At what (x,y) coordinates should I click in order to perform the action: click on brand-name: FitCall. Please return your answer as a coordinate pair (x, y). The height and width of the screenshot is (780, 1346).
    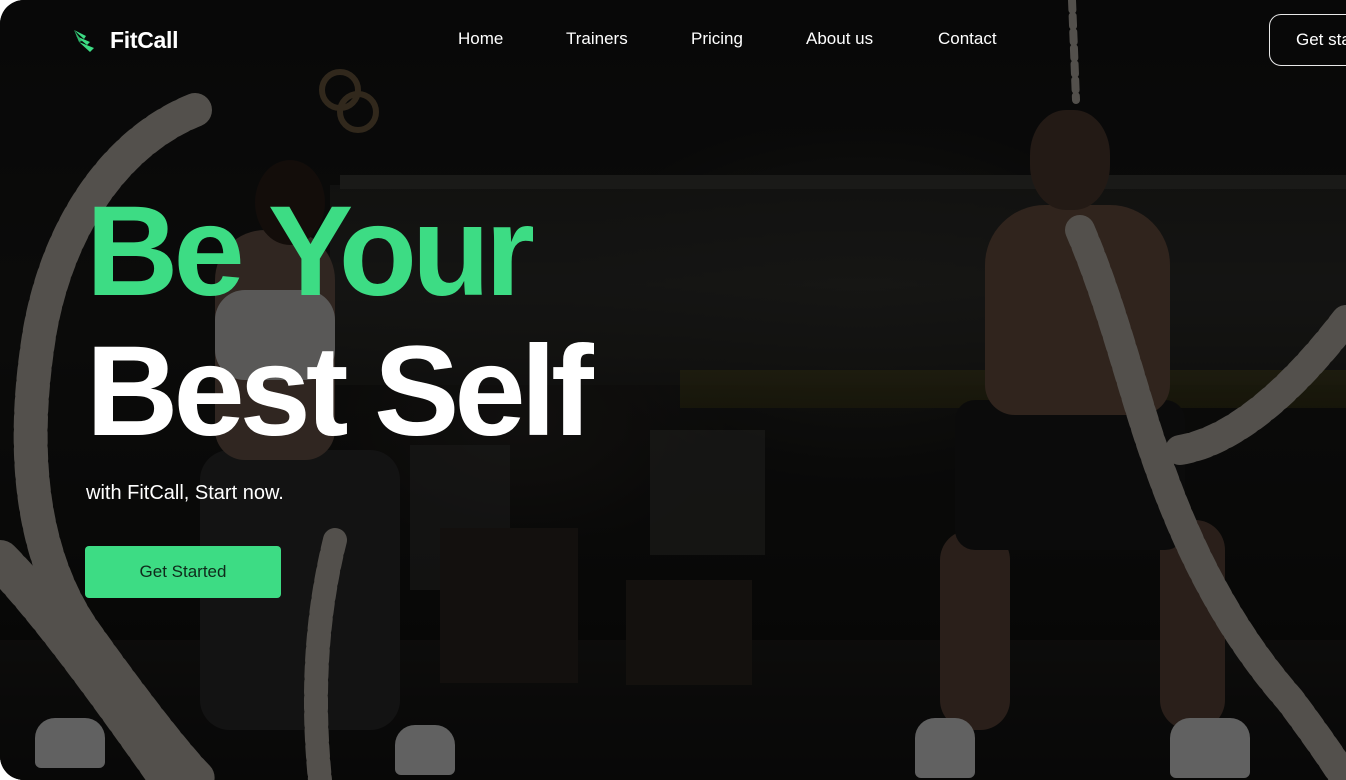
    Looking at the image, I should click on (144, 39).